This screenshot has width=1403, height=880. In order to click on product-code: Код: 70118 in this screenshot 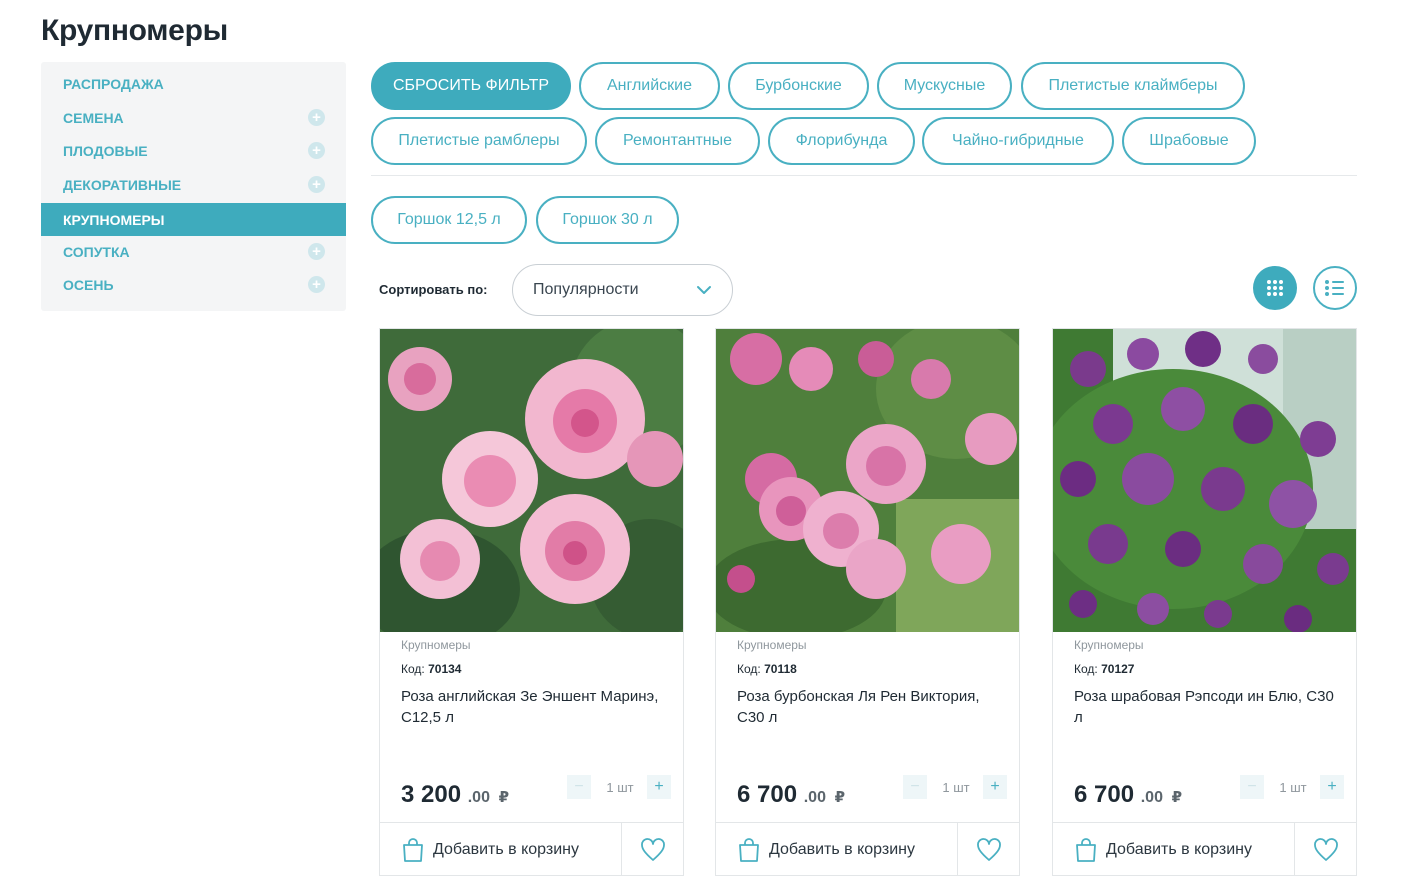, I will do `click(767, 669)`.